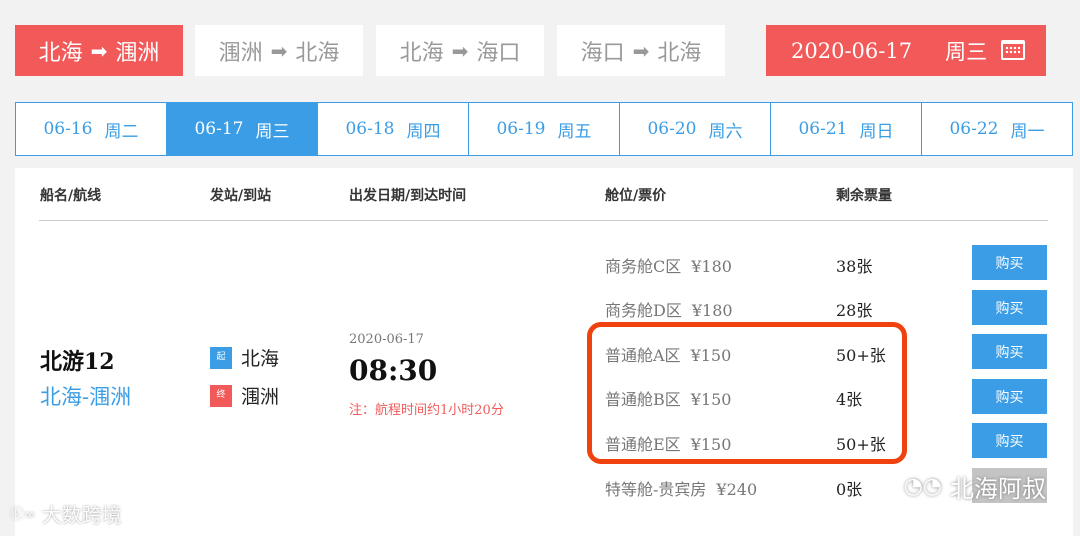  I want to click on header-ship: 船名/航线, so click(71, 196).